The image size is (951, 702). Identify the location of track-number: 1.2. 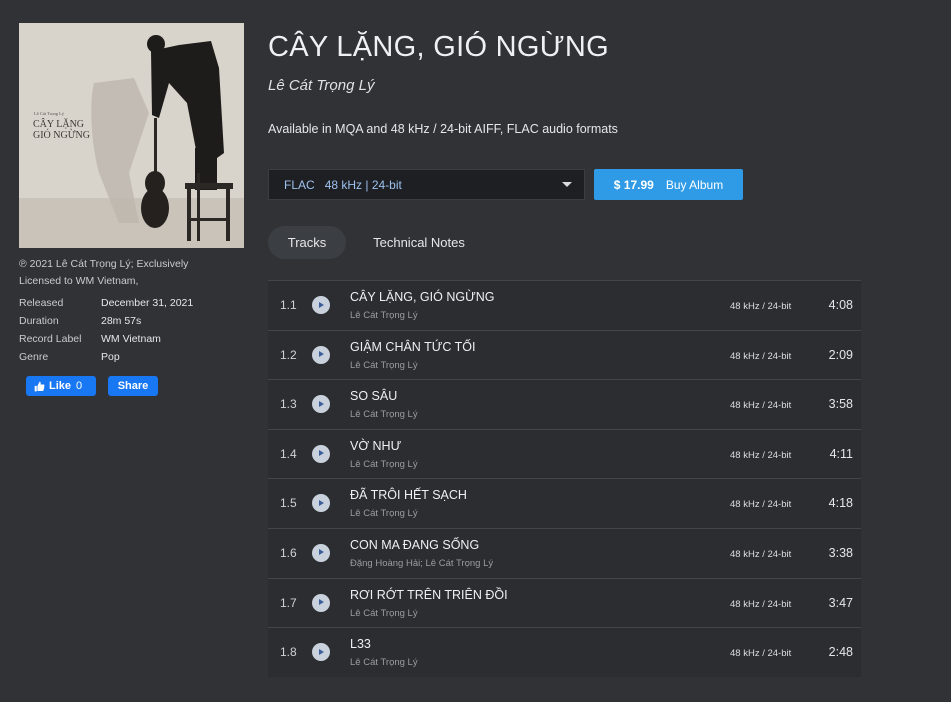
(288, 354).